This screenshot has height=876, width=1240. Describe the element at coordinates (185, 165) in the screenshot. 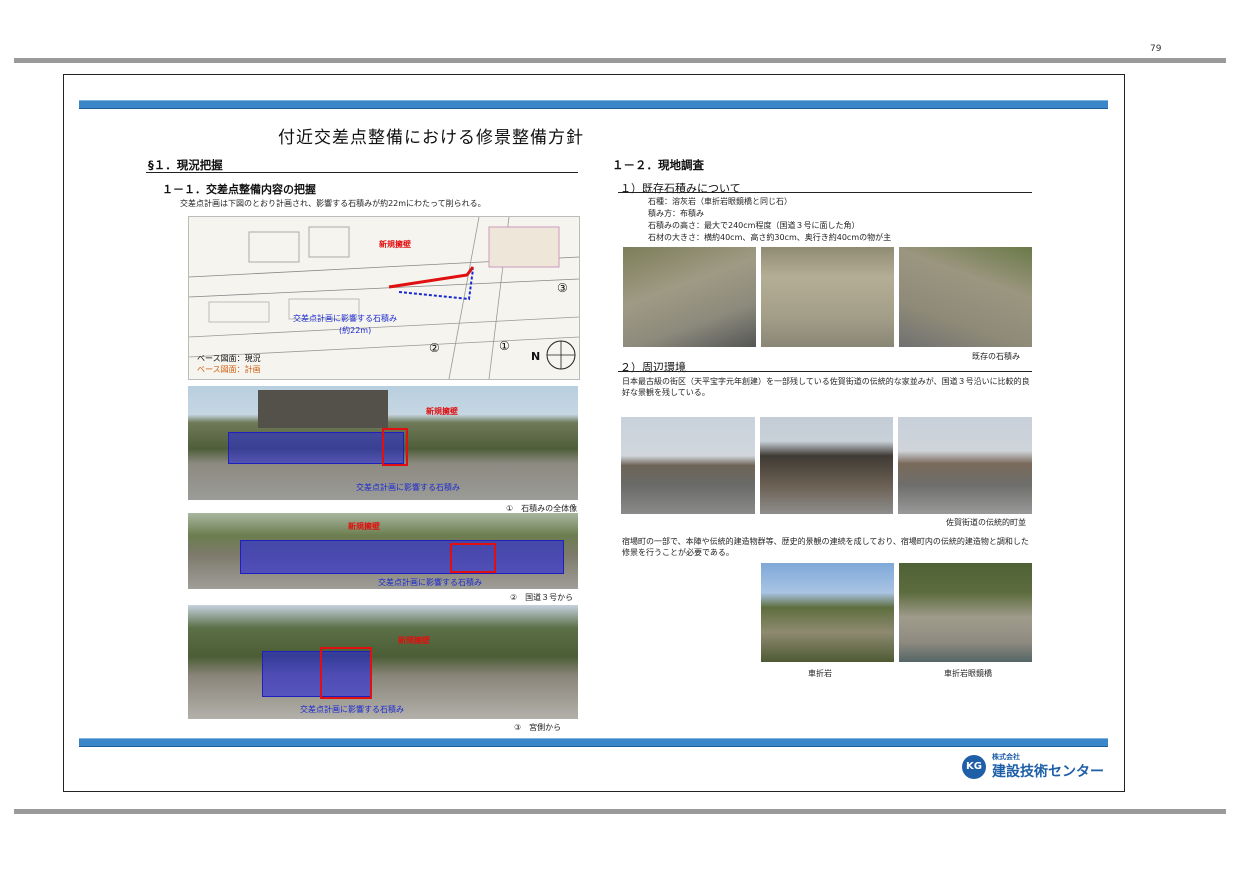

I see `section-heading-left: §１．現況把握` at that location.